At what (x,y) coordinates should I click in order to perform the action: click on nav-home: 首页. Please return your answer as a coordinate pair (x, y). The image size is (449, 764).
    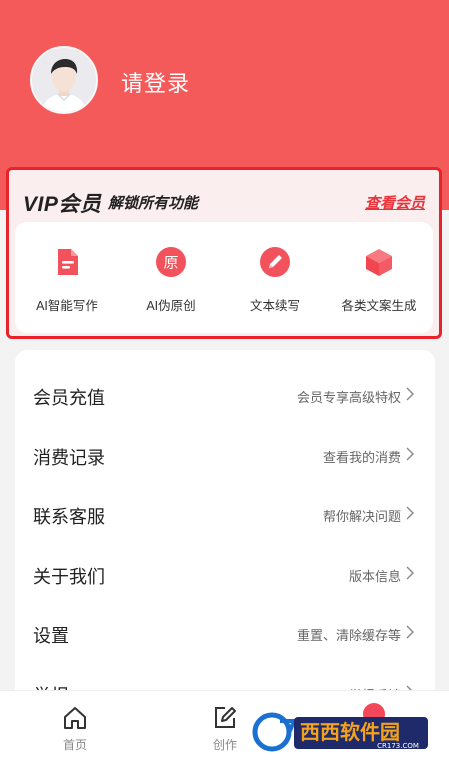
    Looking at the image, I should click on (75, 727).